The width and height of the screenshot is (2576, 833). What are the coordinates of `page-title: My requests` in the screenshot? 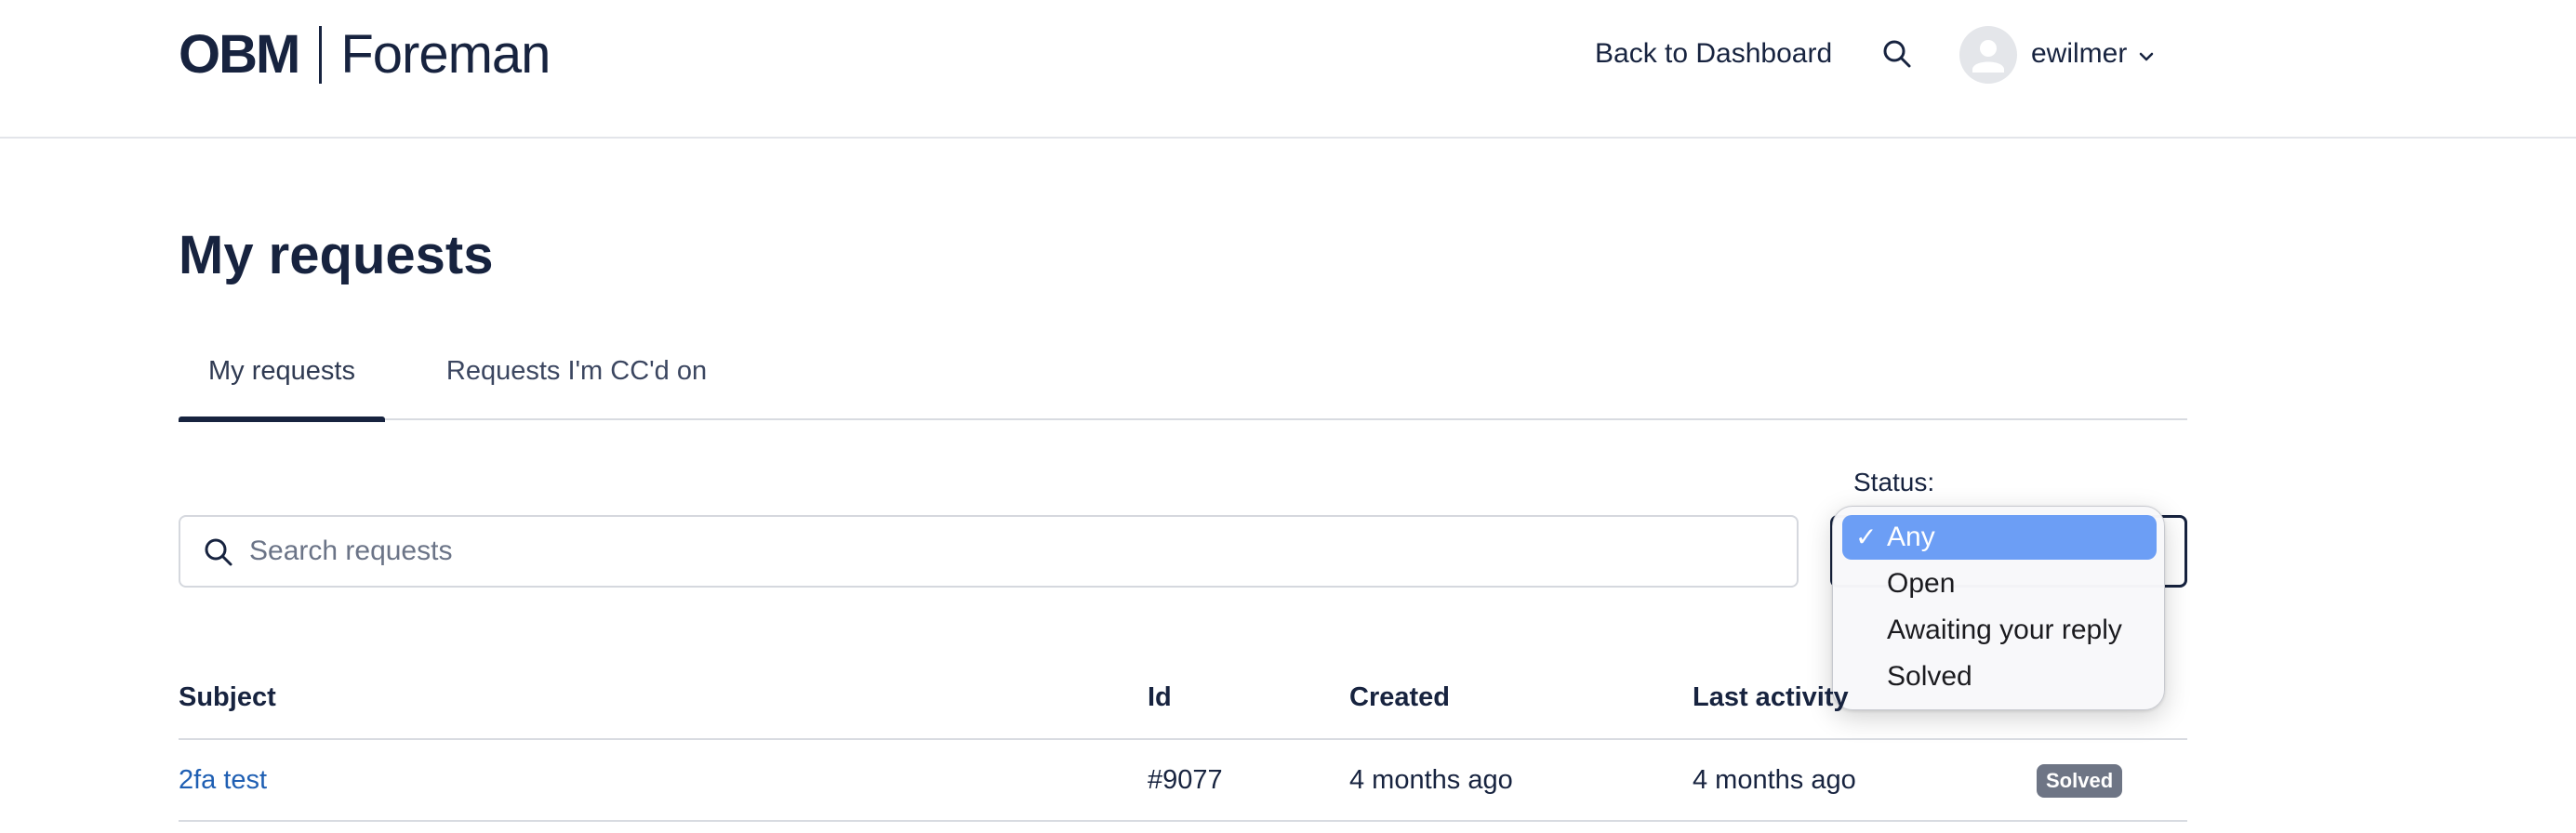 It's located at (336, 255).